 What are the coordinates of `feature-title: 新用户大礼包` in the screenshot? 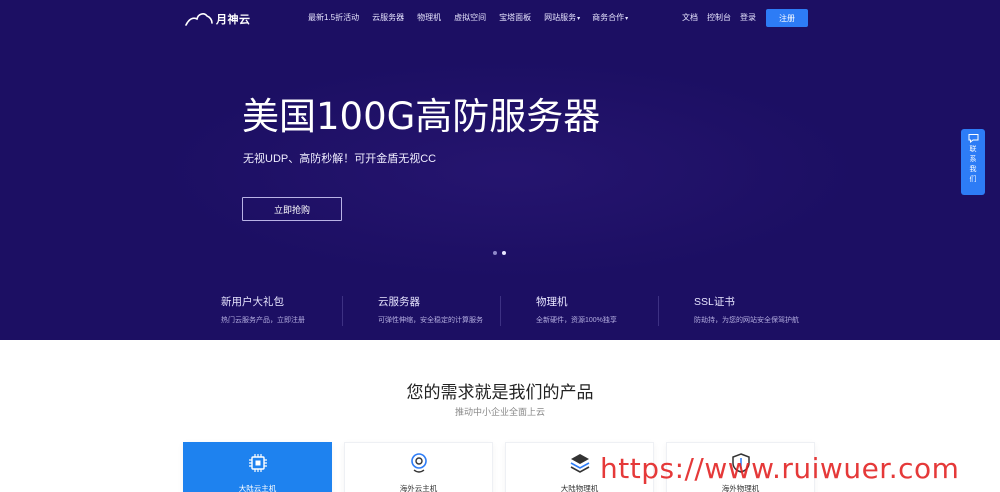 It's located at (252, 302).